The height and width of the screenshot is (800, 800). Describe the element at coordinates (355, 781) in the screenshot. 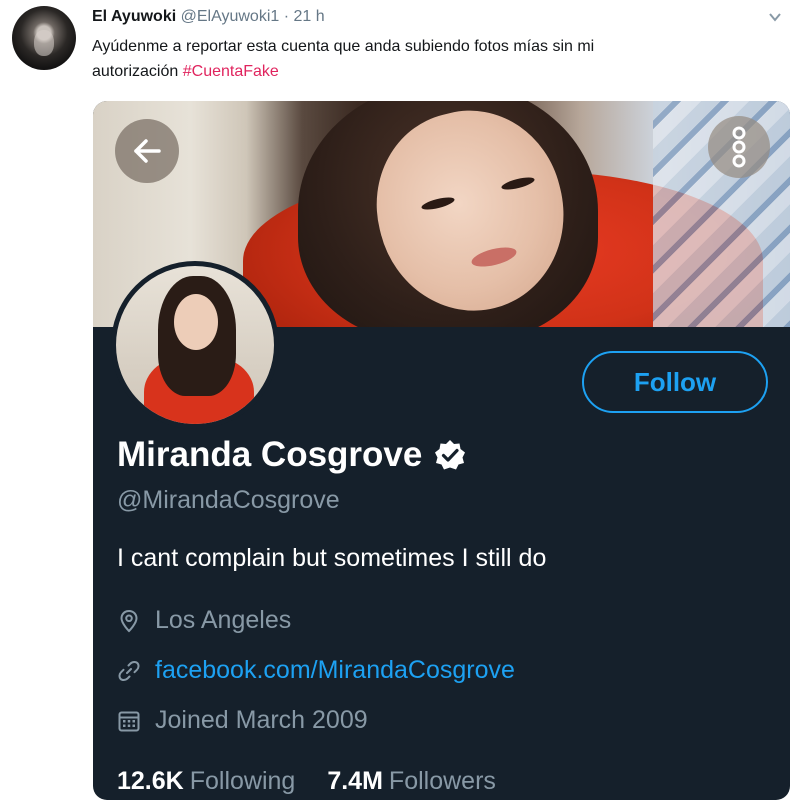

I see `followers-count: 7.4M` at that location.